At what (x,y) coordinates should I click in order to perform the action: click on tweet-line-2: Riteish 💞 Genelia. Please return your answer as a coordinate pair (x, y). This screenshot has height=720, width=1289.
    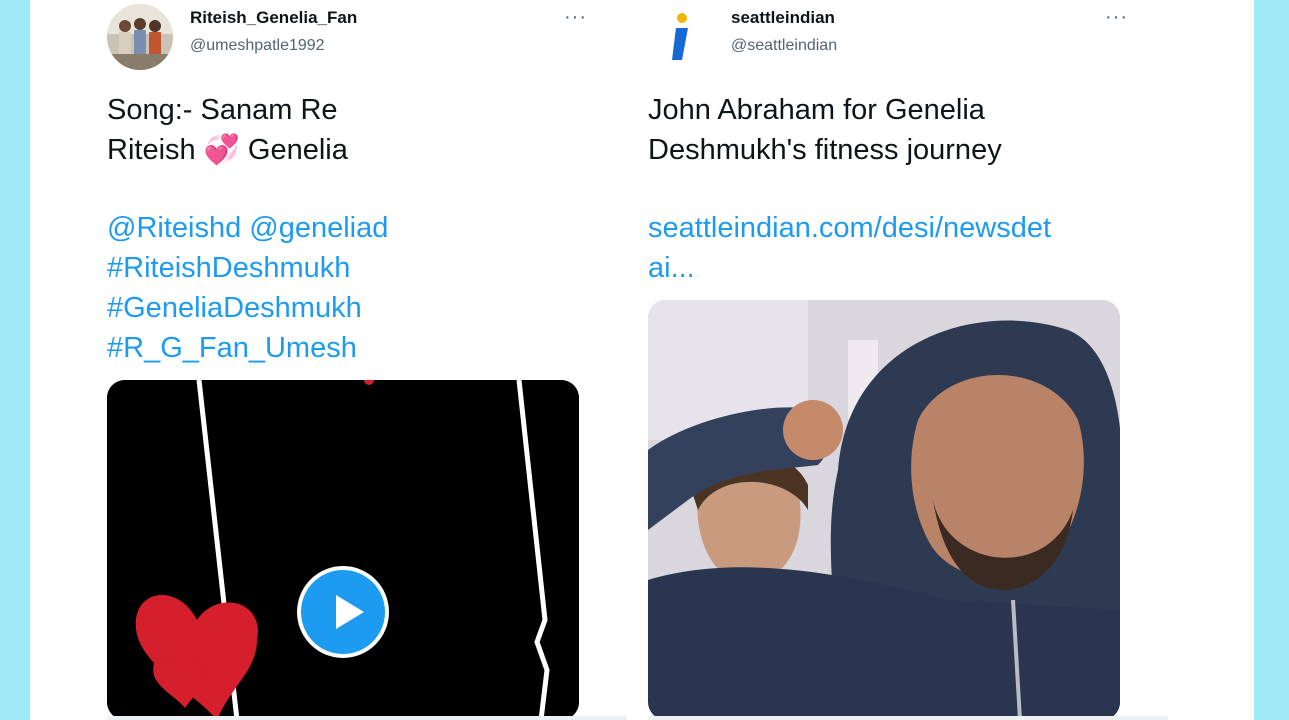
    Looking at the image, I should click on (347, 150).